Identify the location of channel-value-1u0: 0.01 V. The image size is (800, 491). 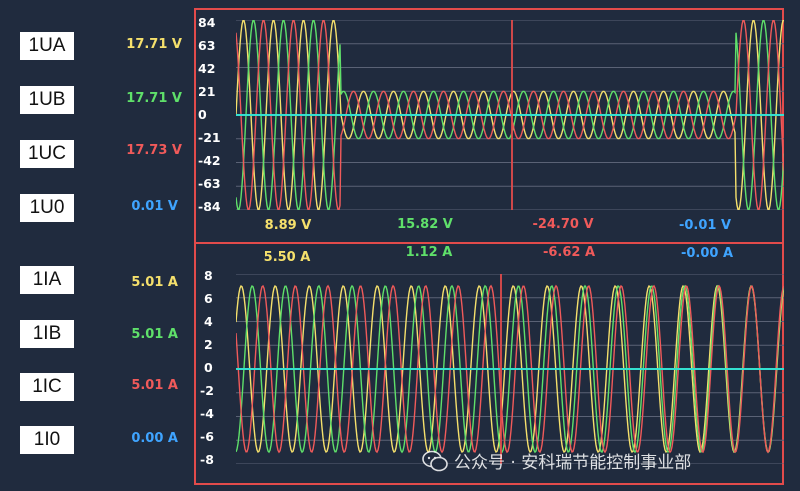
(154, 206).